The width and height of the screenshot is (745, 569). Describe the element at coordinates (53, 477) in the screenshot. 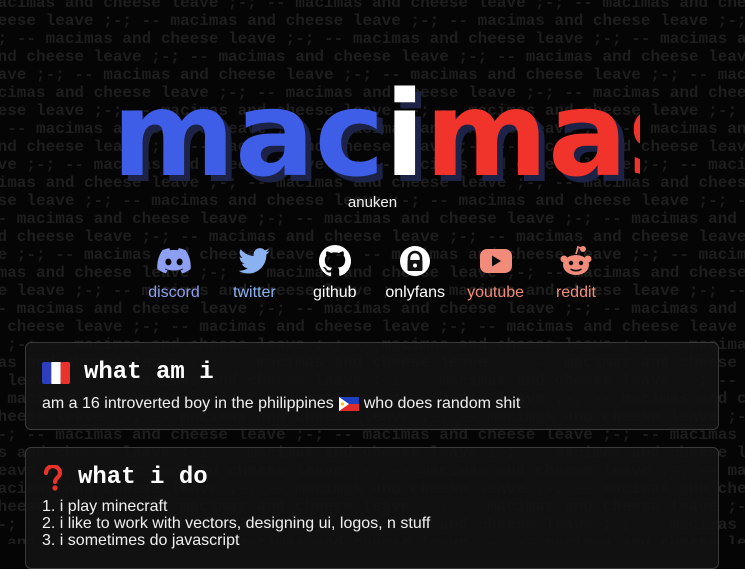

I see `question-mark-icon` at that location.